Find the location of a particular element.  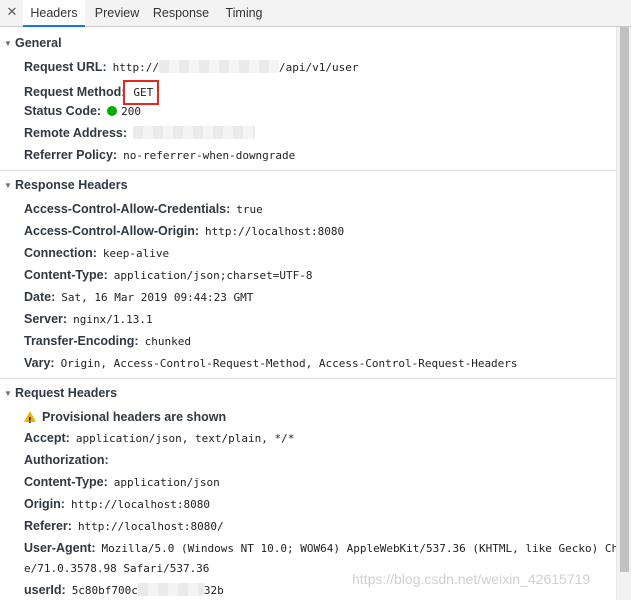

section-response-headers-title: Response Headers is located at coordinates (71, 185).